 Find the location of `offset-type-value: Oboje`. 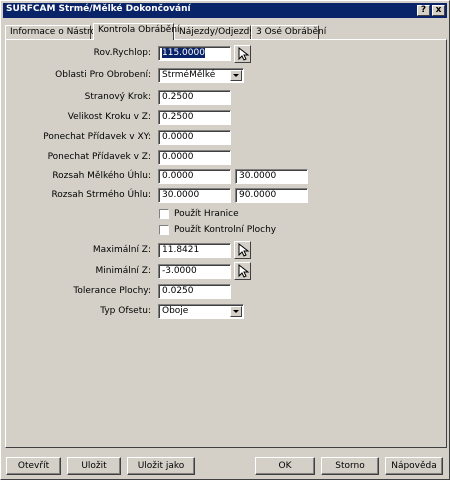

offset-type-value: Oboje is located at coordinates (175, 311).